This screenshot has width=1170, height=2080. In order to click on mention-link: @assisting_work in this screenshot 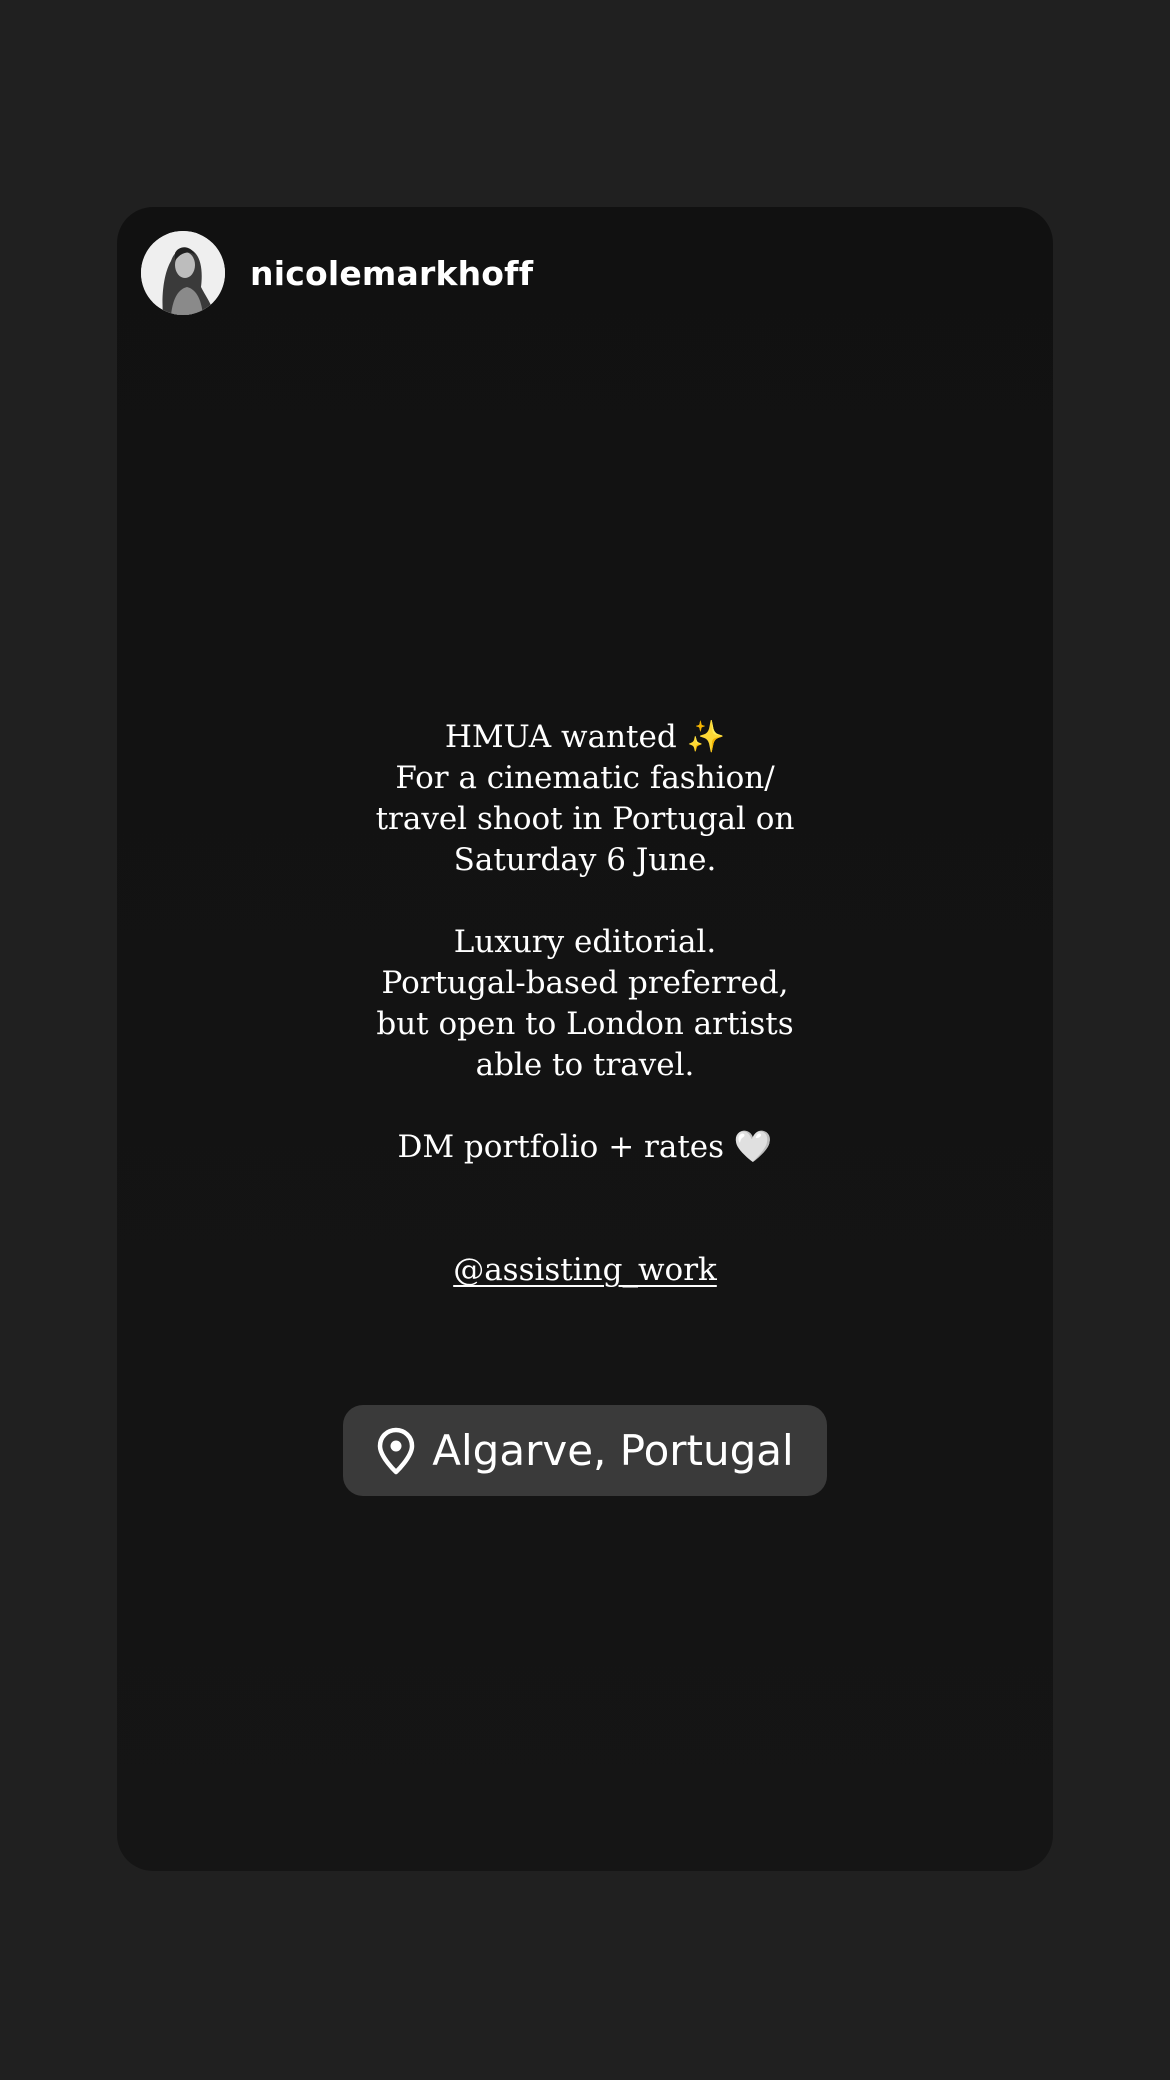, I will do `click(585, 1270)`.